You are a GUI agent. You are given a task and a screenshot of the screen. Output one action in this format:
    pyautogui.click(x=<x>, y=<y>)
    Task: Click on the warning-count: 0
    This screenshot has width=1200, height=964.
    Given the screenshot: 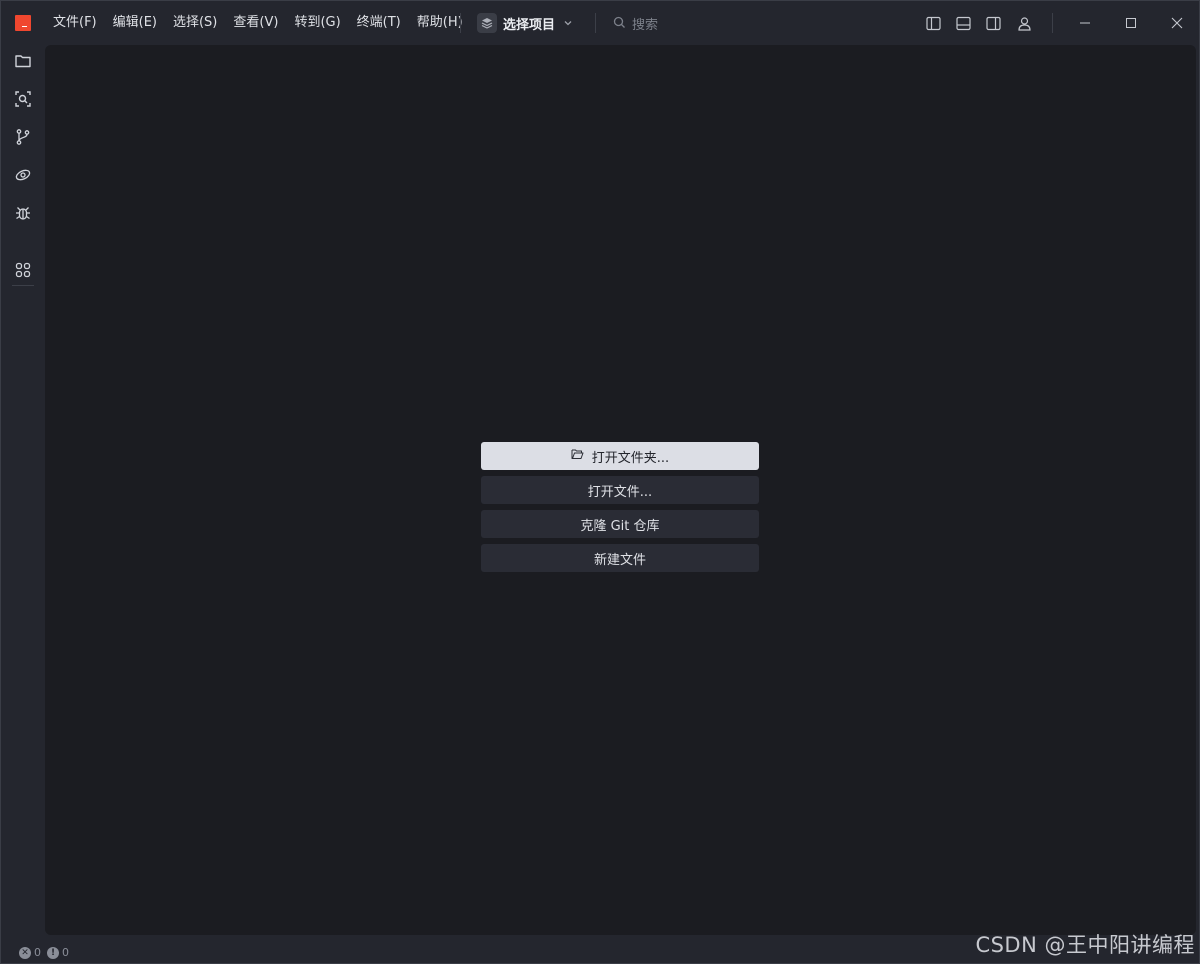 What is the action you would take?
    pyautogui.click(x=65, y=952)
    